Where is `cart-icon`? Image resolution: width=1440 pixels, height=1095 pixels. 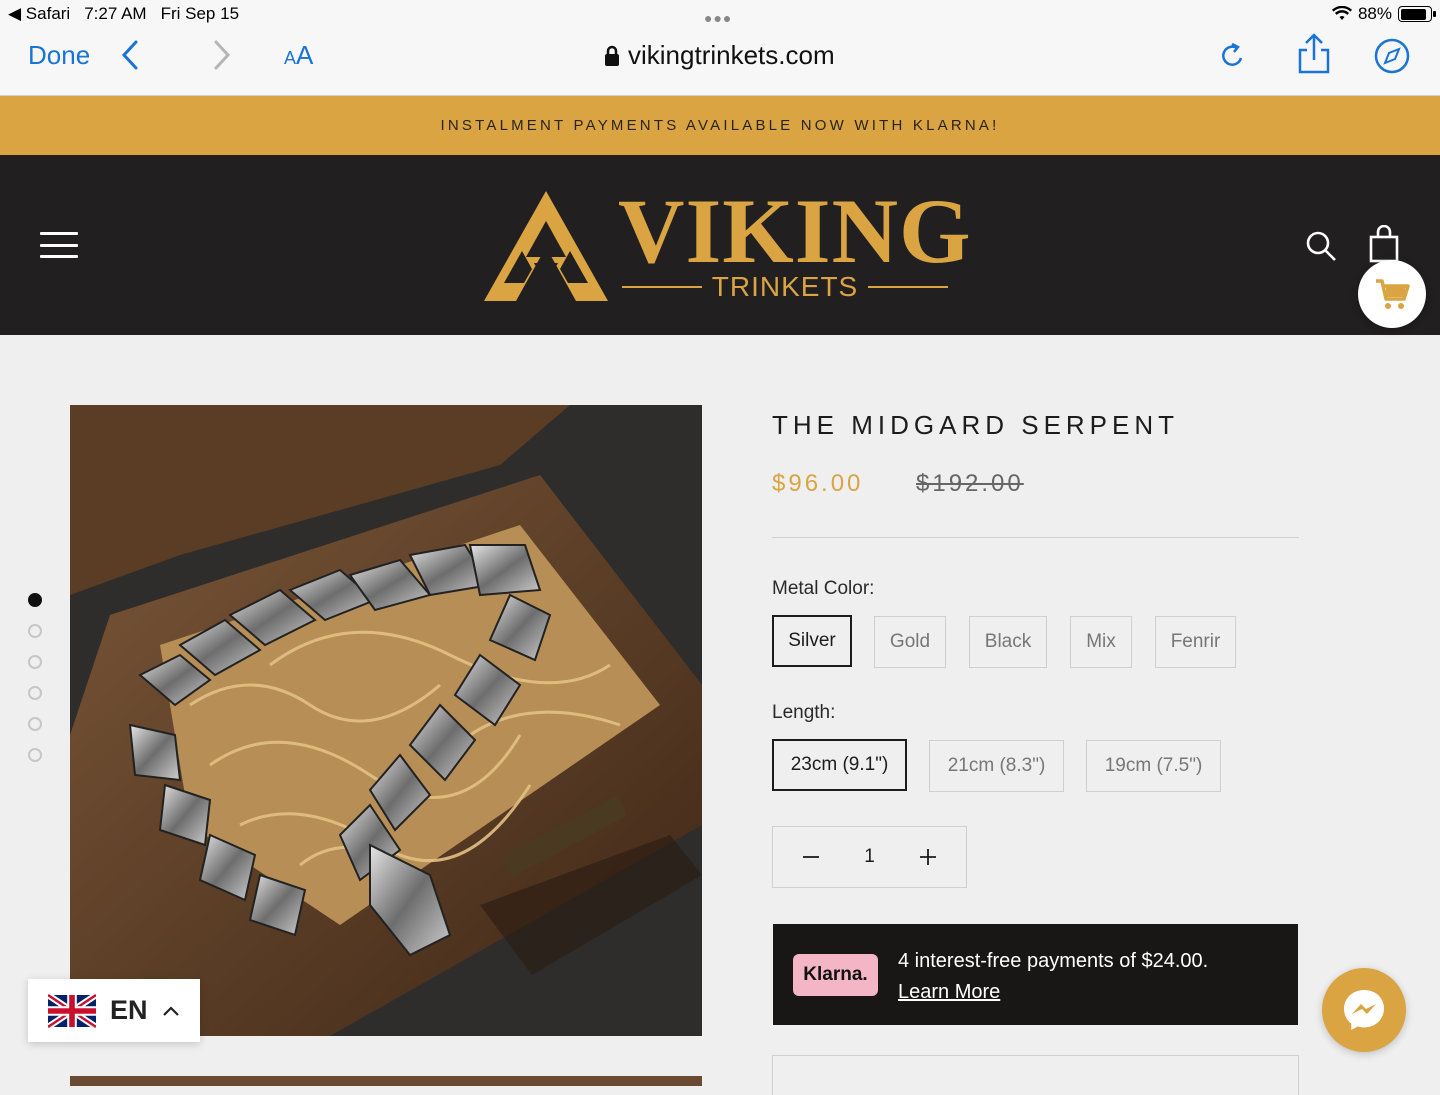
cart-icon is located at coordinates (1393, 294).